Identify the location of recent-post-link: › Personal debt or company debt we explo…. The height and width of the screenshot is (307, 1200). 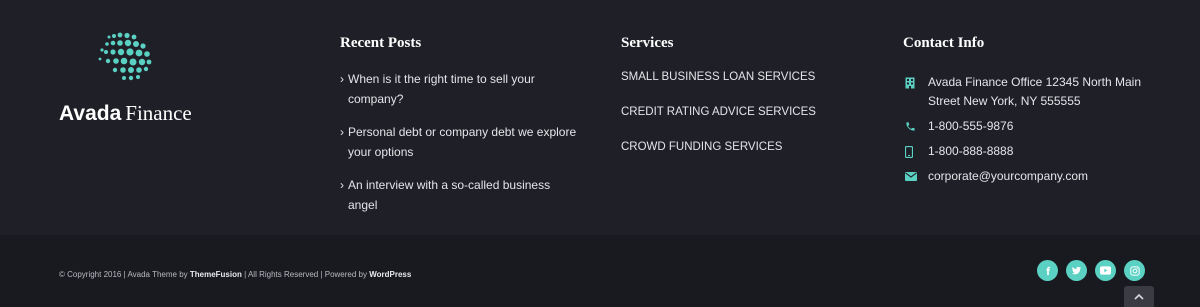
(460, 142).